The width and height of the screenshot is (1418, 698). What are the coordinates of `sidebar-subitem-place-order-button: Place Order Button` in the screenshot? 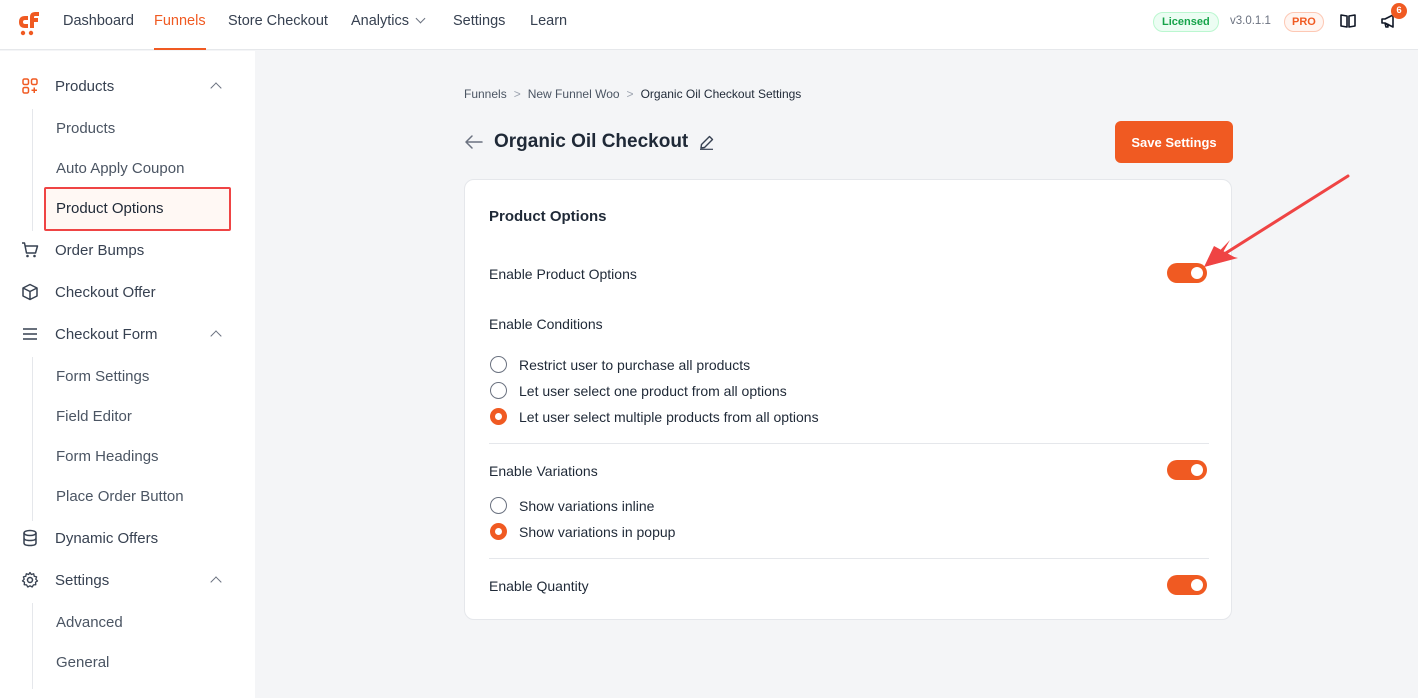 It's located at (120, 496).